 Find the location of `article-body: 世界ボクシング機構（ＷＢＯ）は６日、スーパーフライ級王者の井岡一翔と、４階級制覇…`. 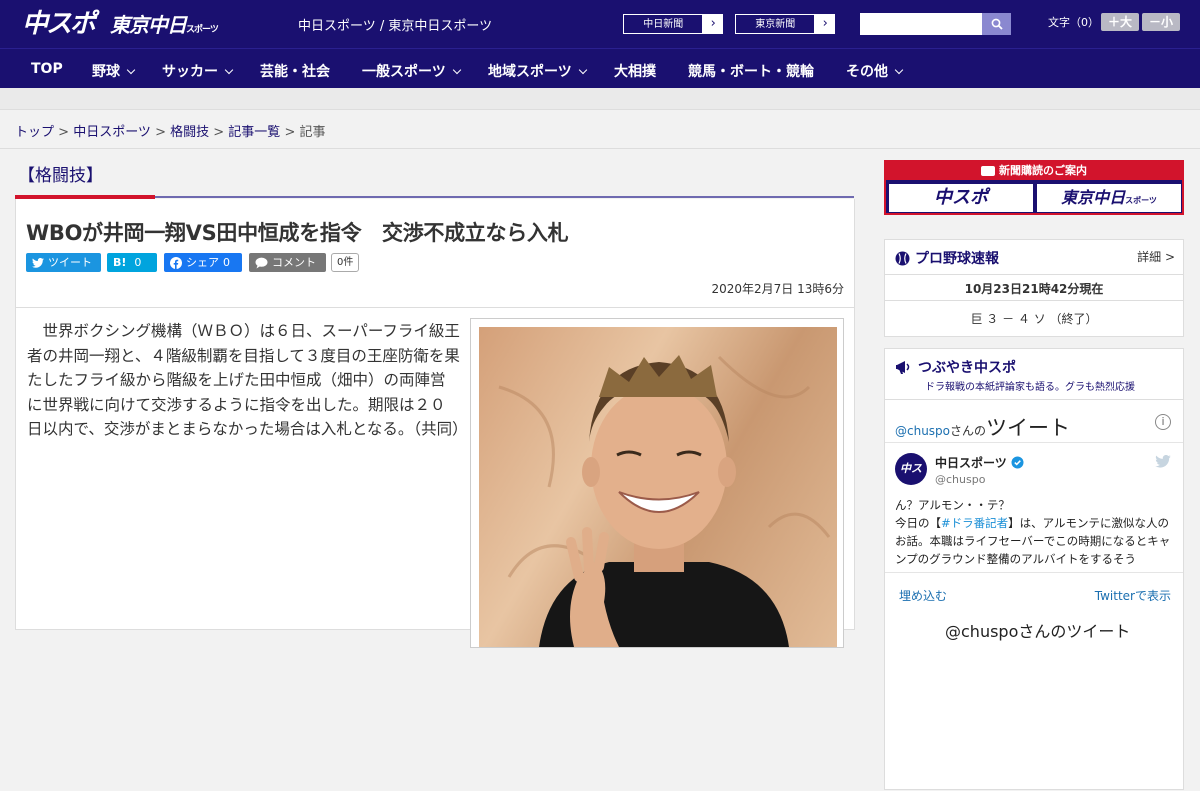

article-body: 世界ボクシング機構（ＷＢＯ）は６日、スーパーフライ級王者の井岡一翔と、４階級制覇… is located at coordinates (247, 380).